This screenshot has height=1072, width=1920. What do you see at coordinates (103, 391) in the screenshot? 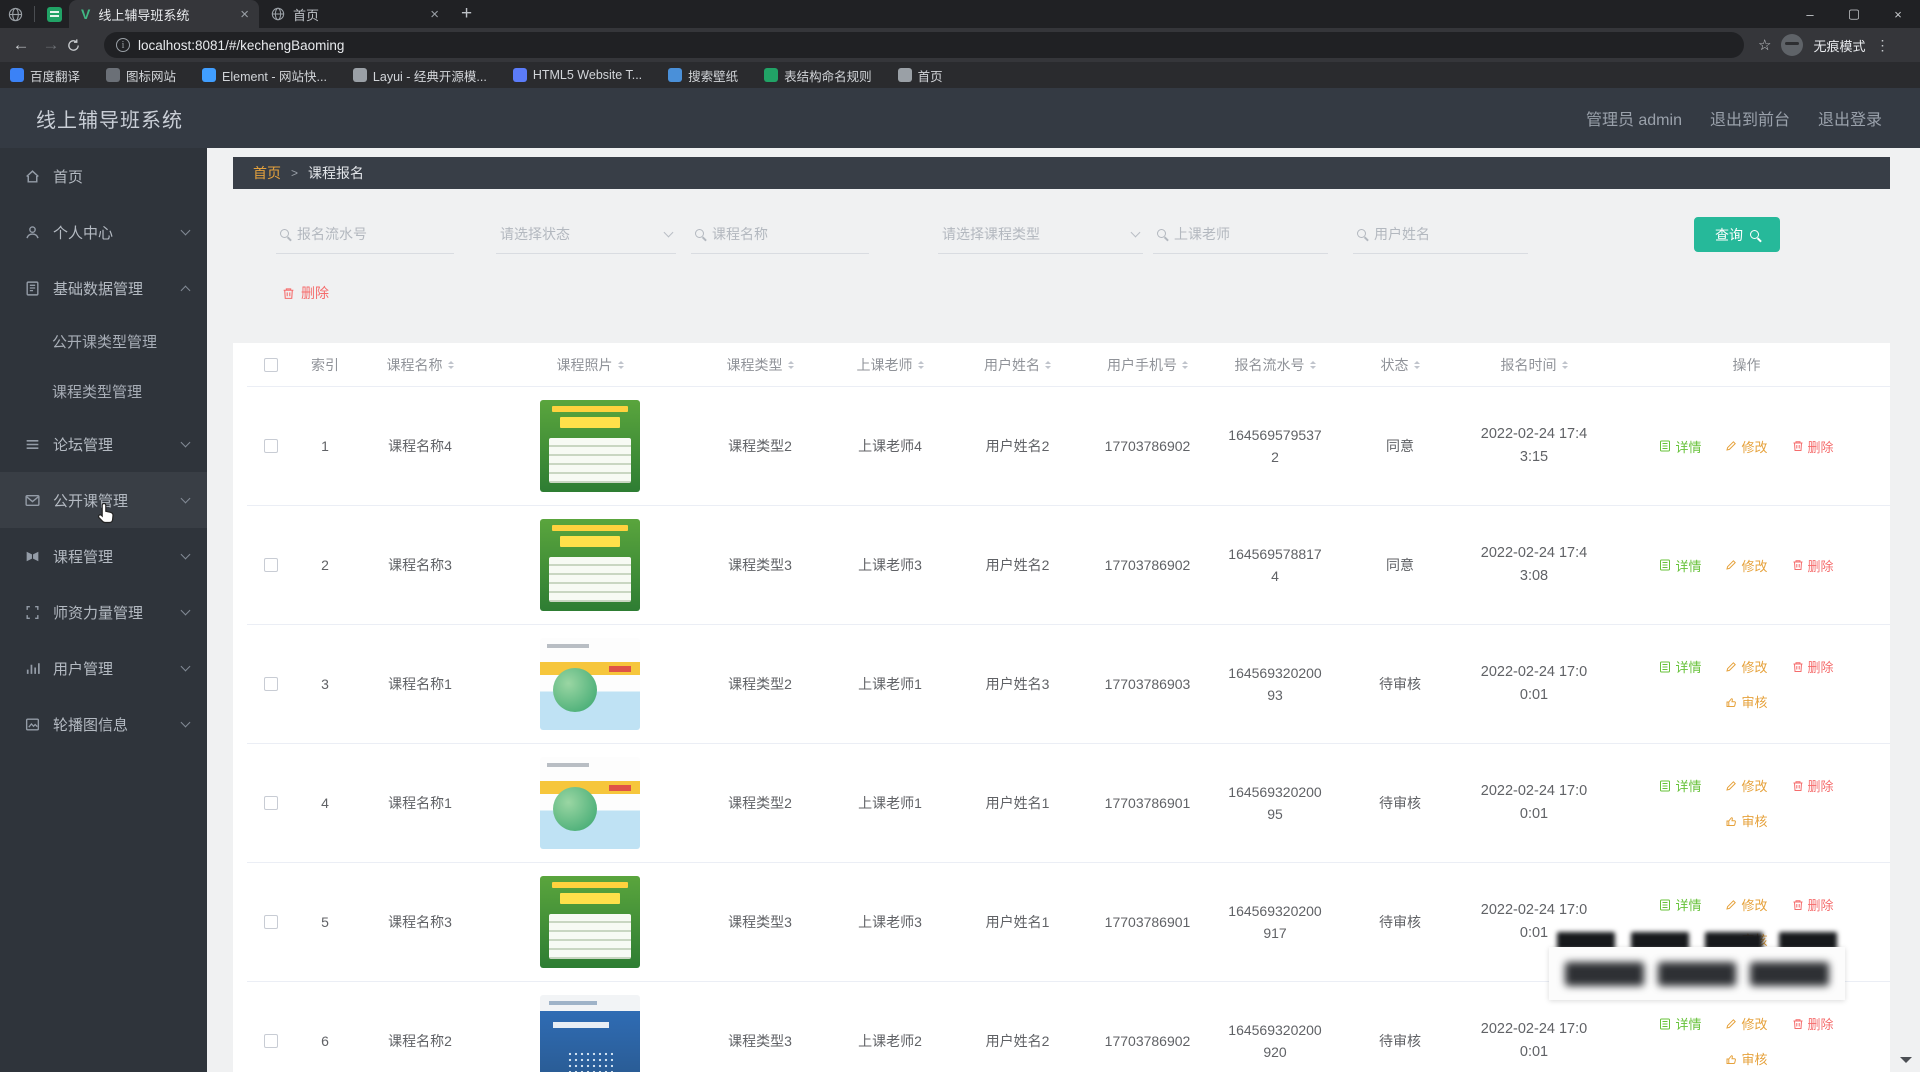
I see `sidebar-item-course-type: 课程类型管理` at bounding box center [103, 391].